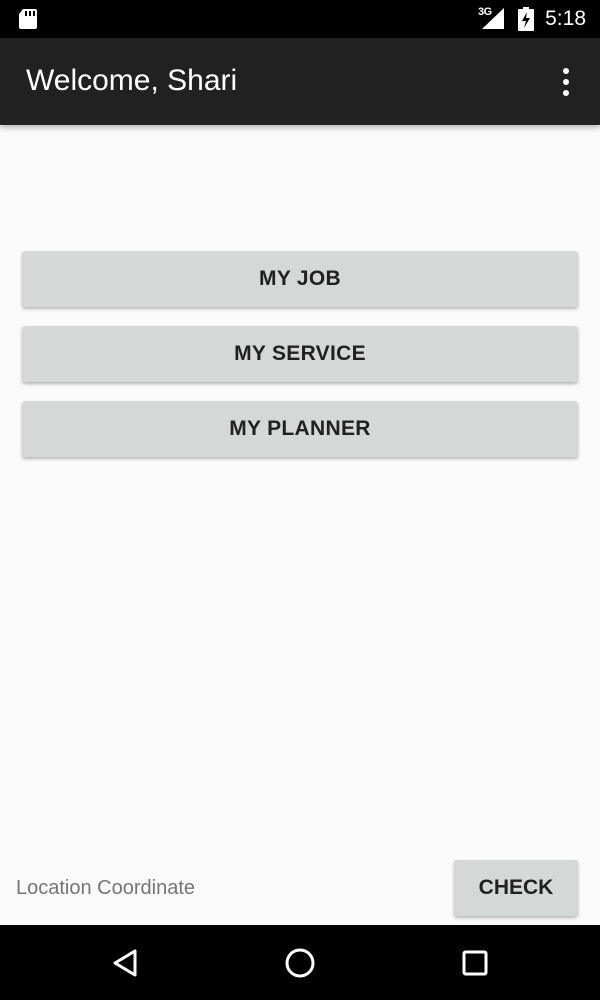 The height and width of the screenshot is (1000, 600). I want to click on navigation-bar, so click(300, 962).